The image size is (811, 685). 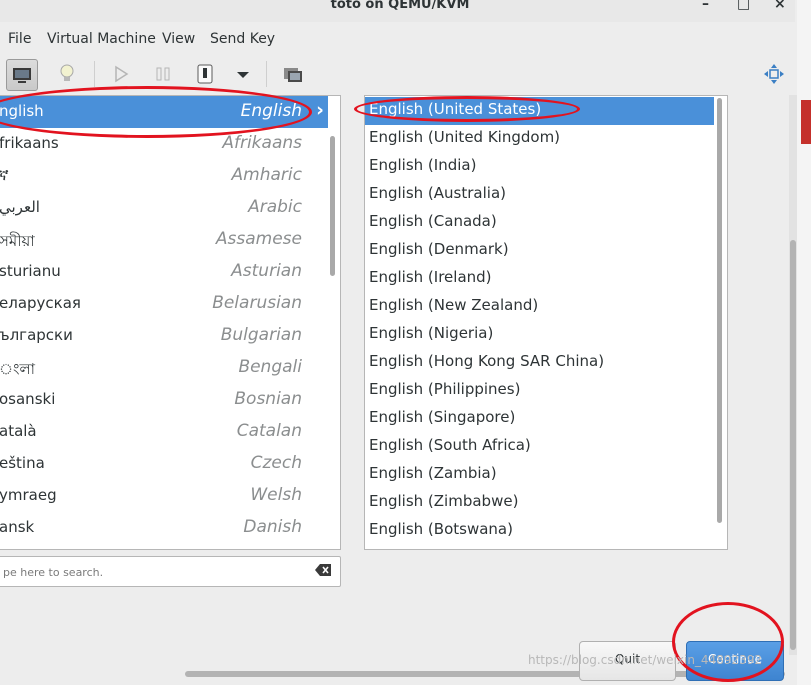 I want to click on shutdown-button, so click(x=205, y=74).